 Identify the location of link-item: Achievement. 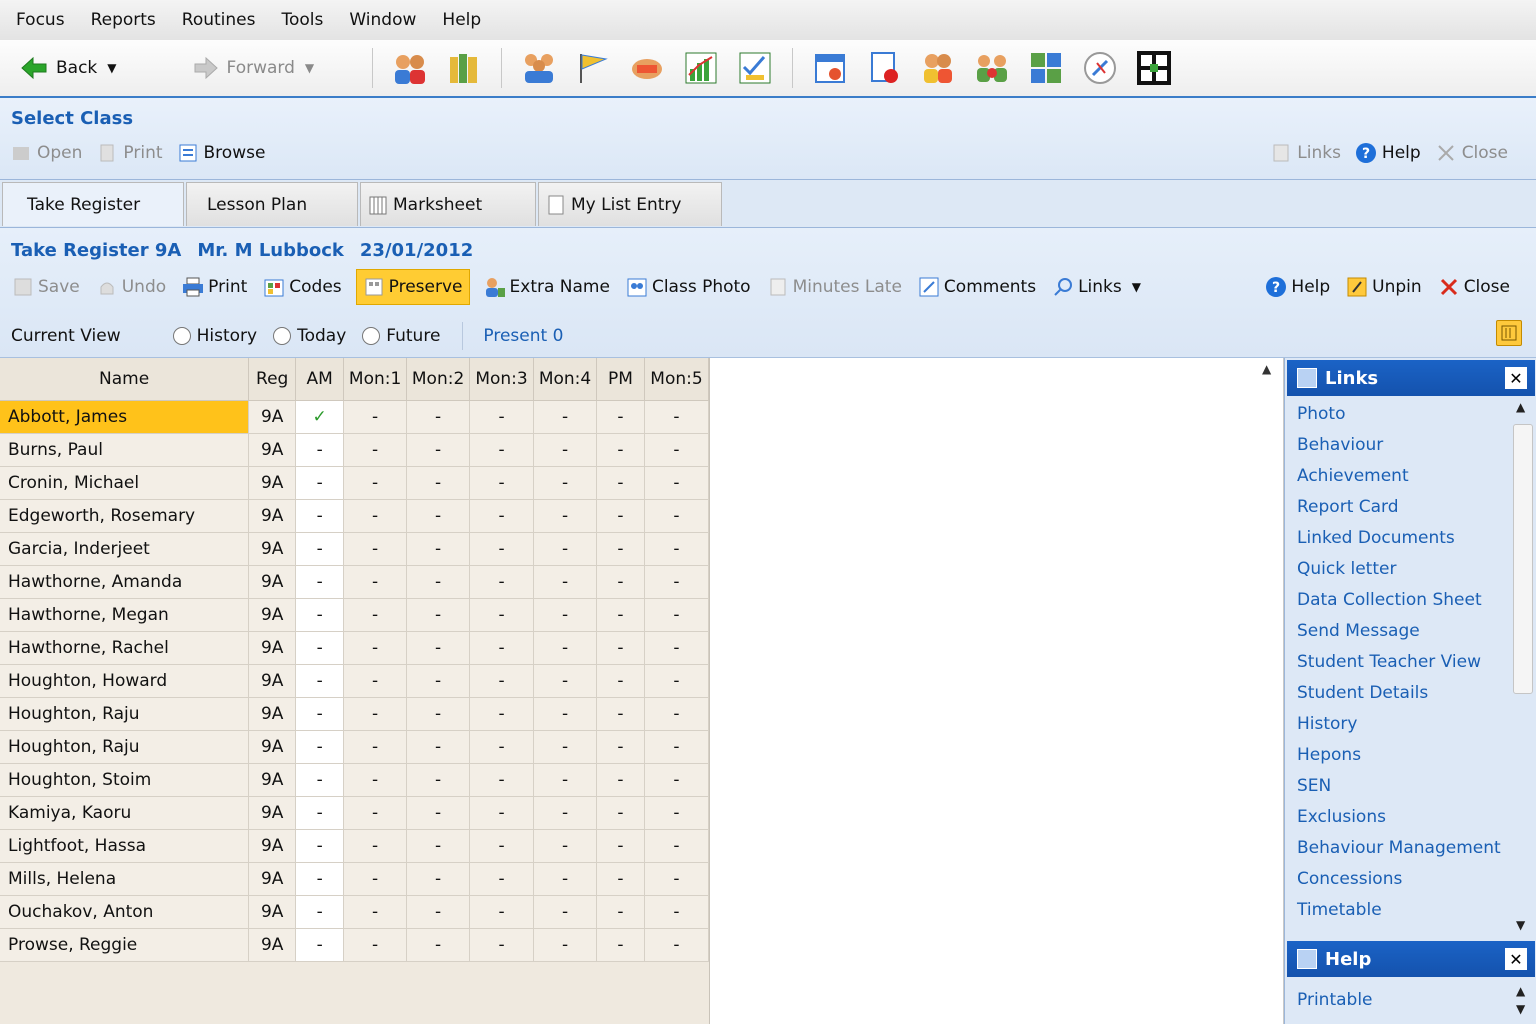
(1402, 475).